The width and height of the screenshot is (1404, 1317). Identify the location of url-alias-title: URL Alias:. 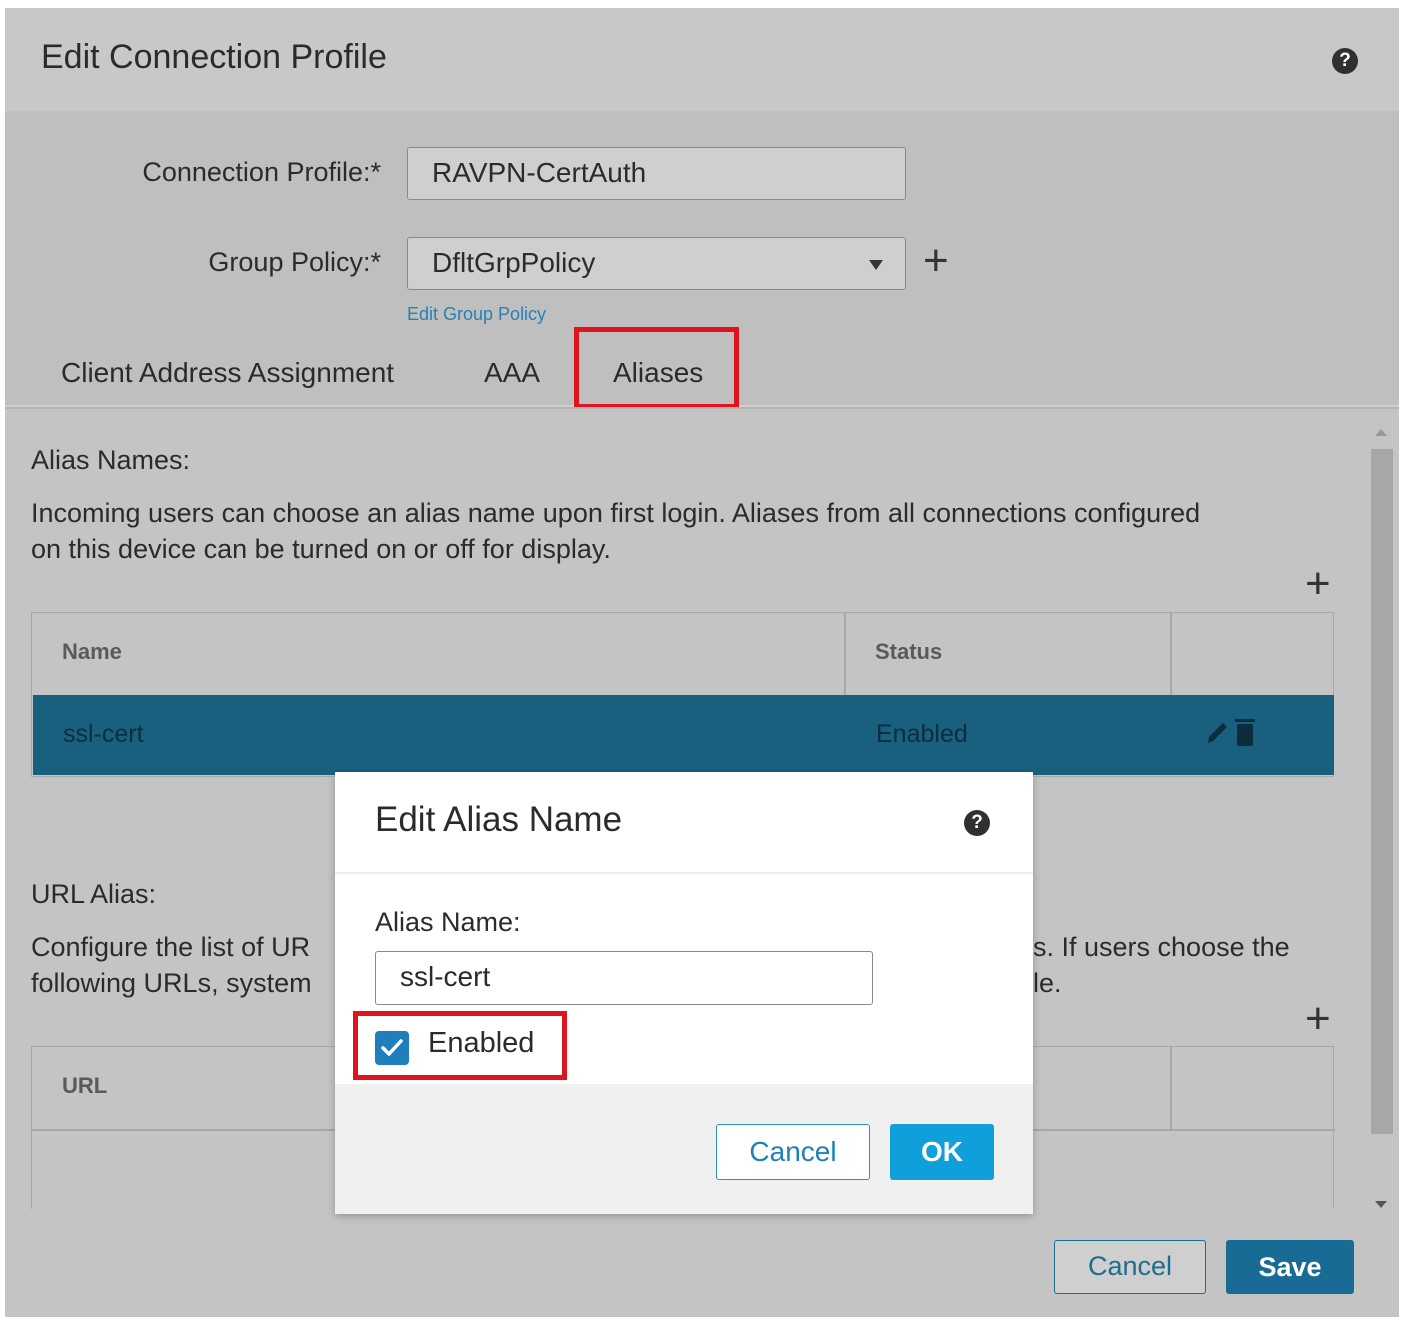
(94, 894).